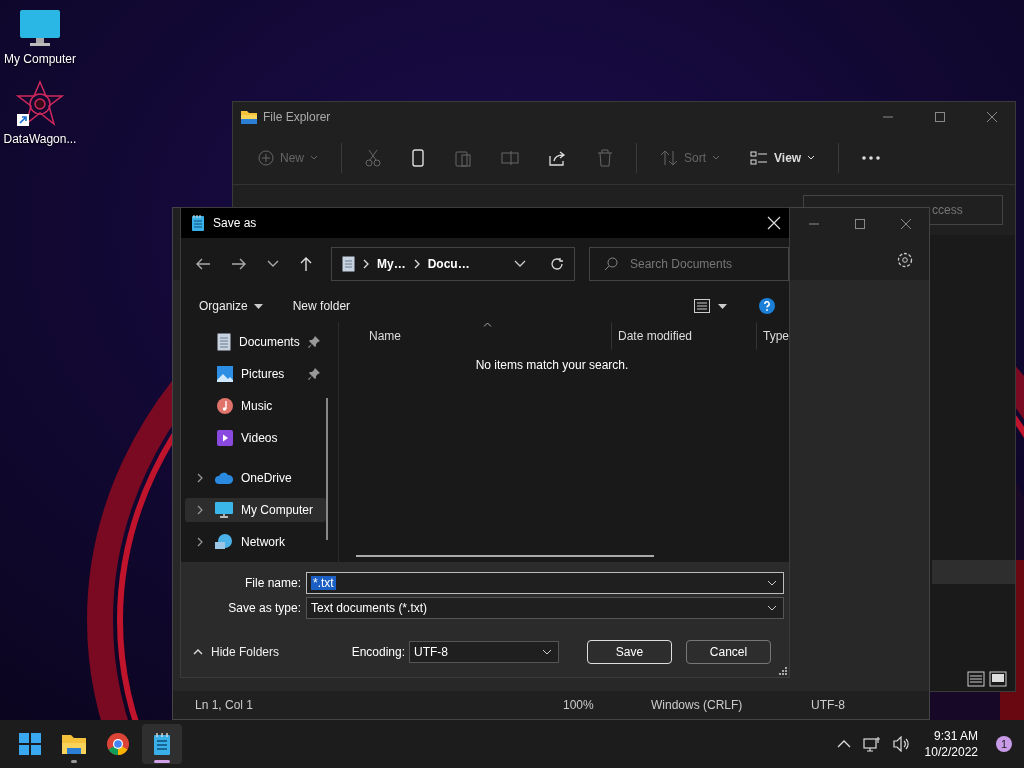  I want to click on encoding-dropdown: UTF-8, so click(484, 652).